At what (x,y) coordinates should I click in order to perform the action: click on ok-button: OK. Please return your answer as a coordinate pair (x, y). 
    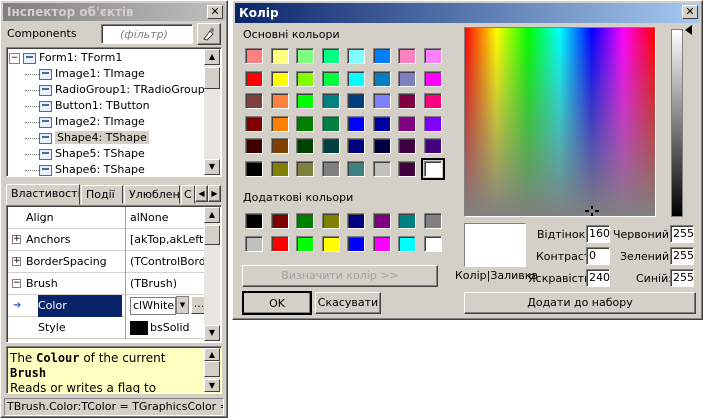
    Looking at the image, I should click on (277, 303).